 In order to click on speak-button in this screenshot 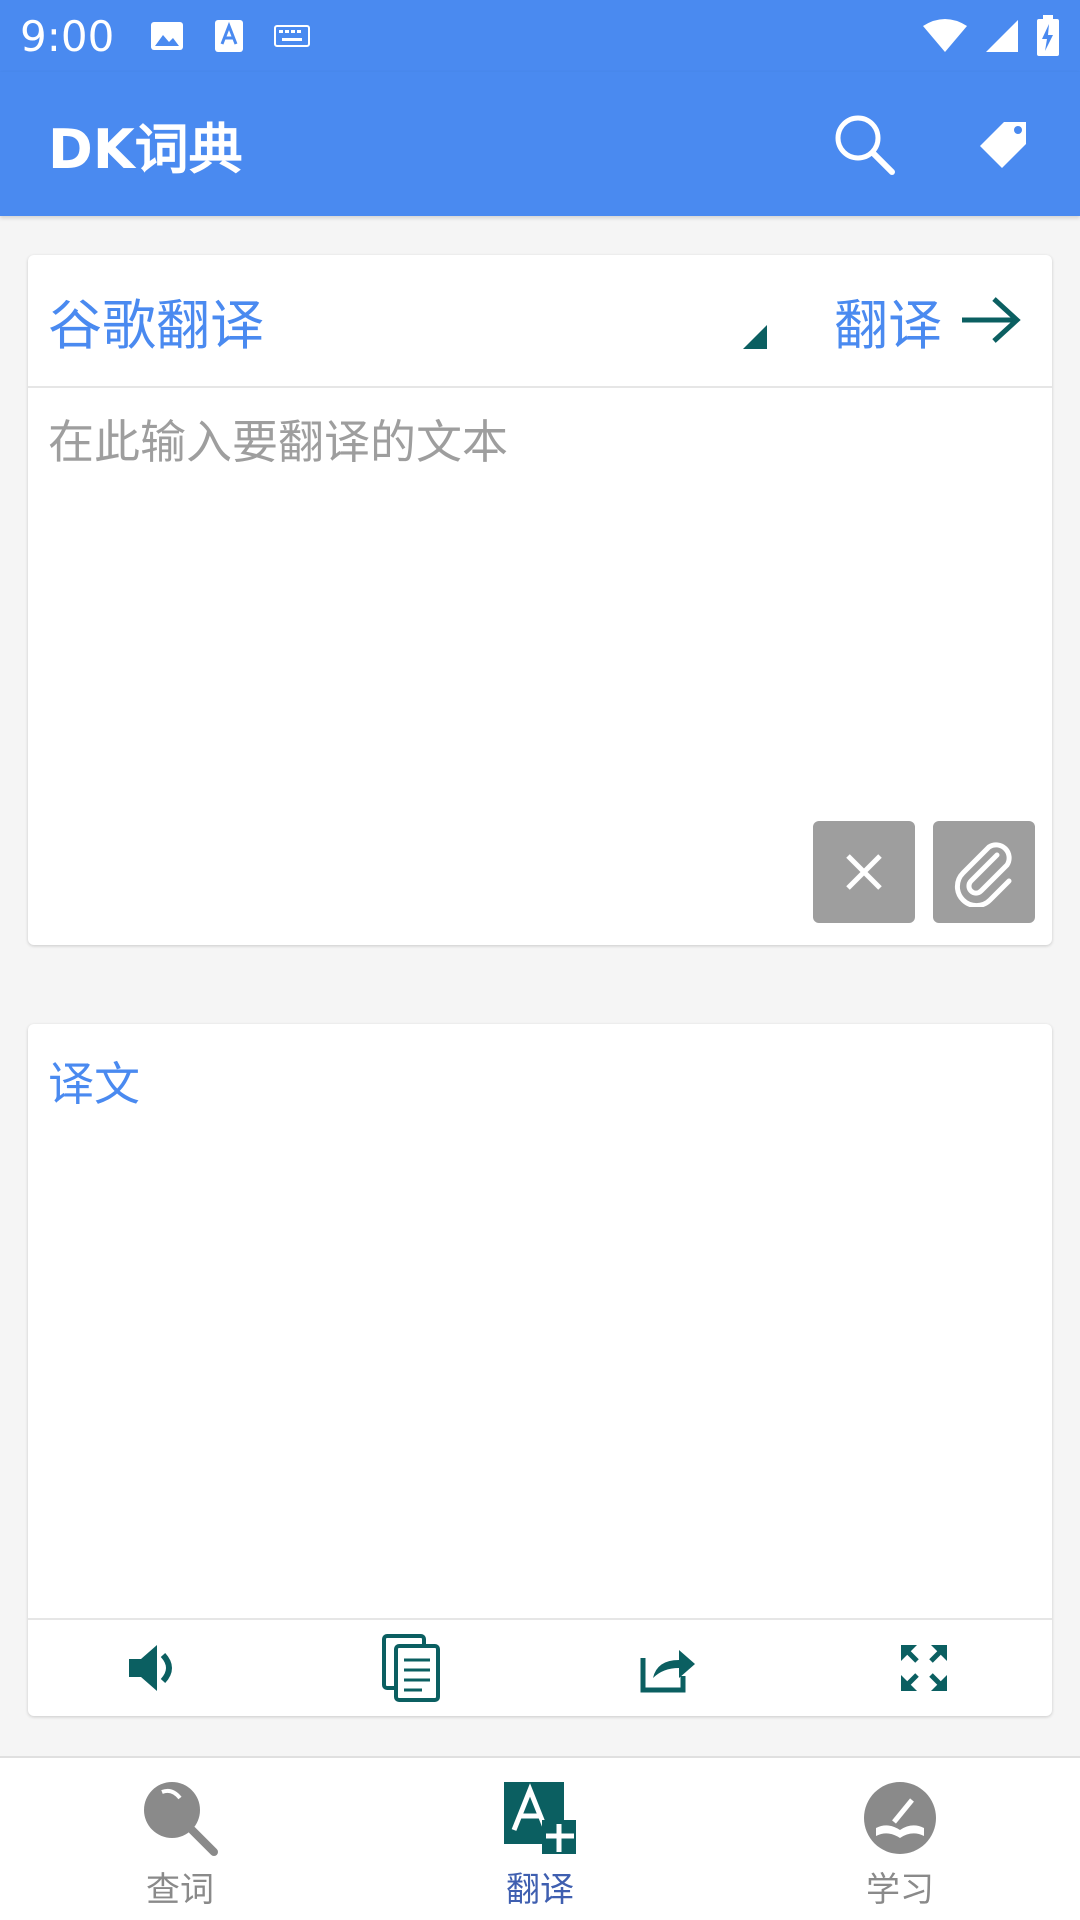, I will do `click(156, 1668)`.